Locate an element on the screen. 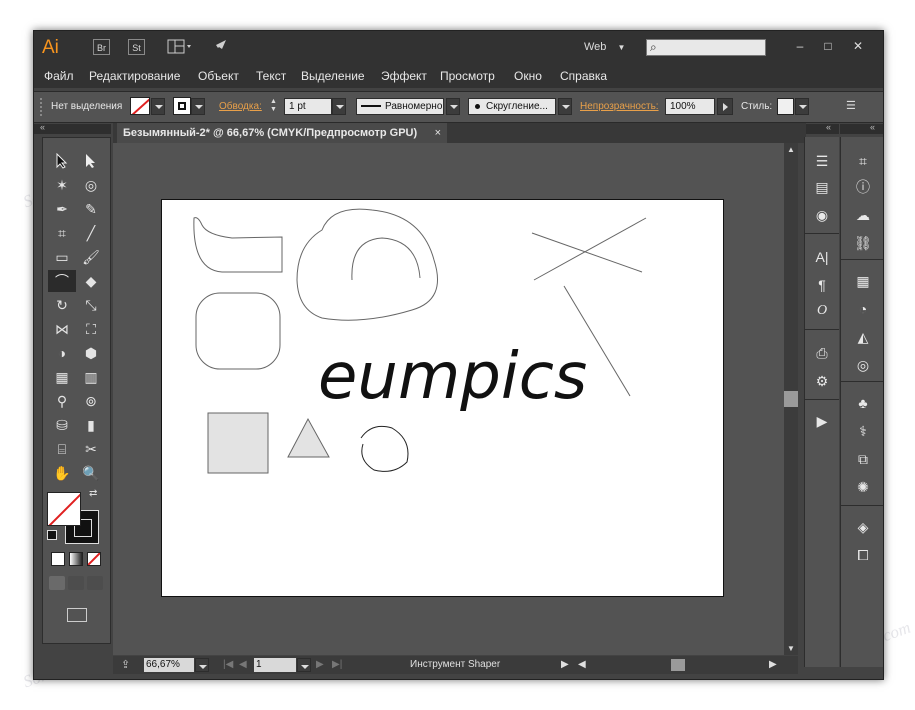 This screenshot has height=710, width=915. symbol-sprayer-tool-icon: ⛁ is located at coordinates (62, 425).